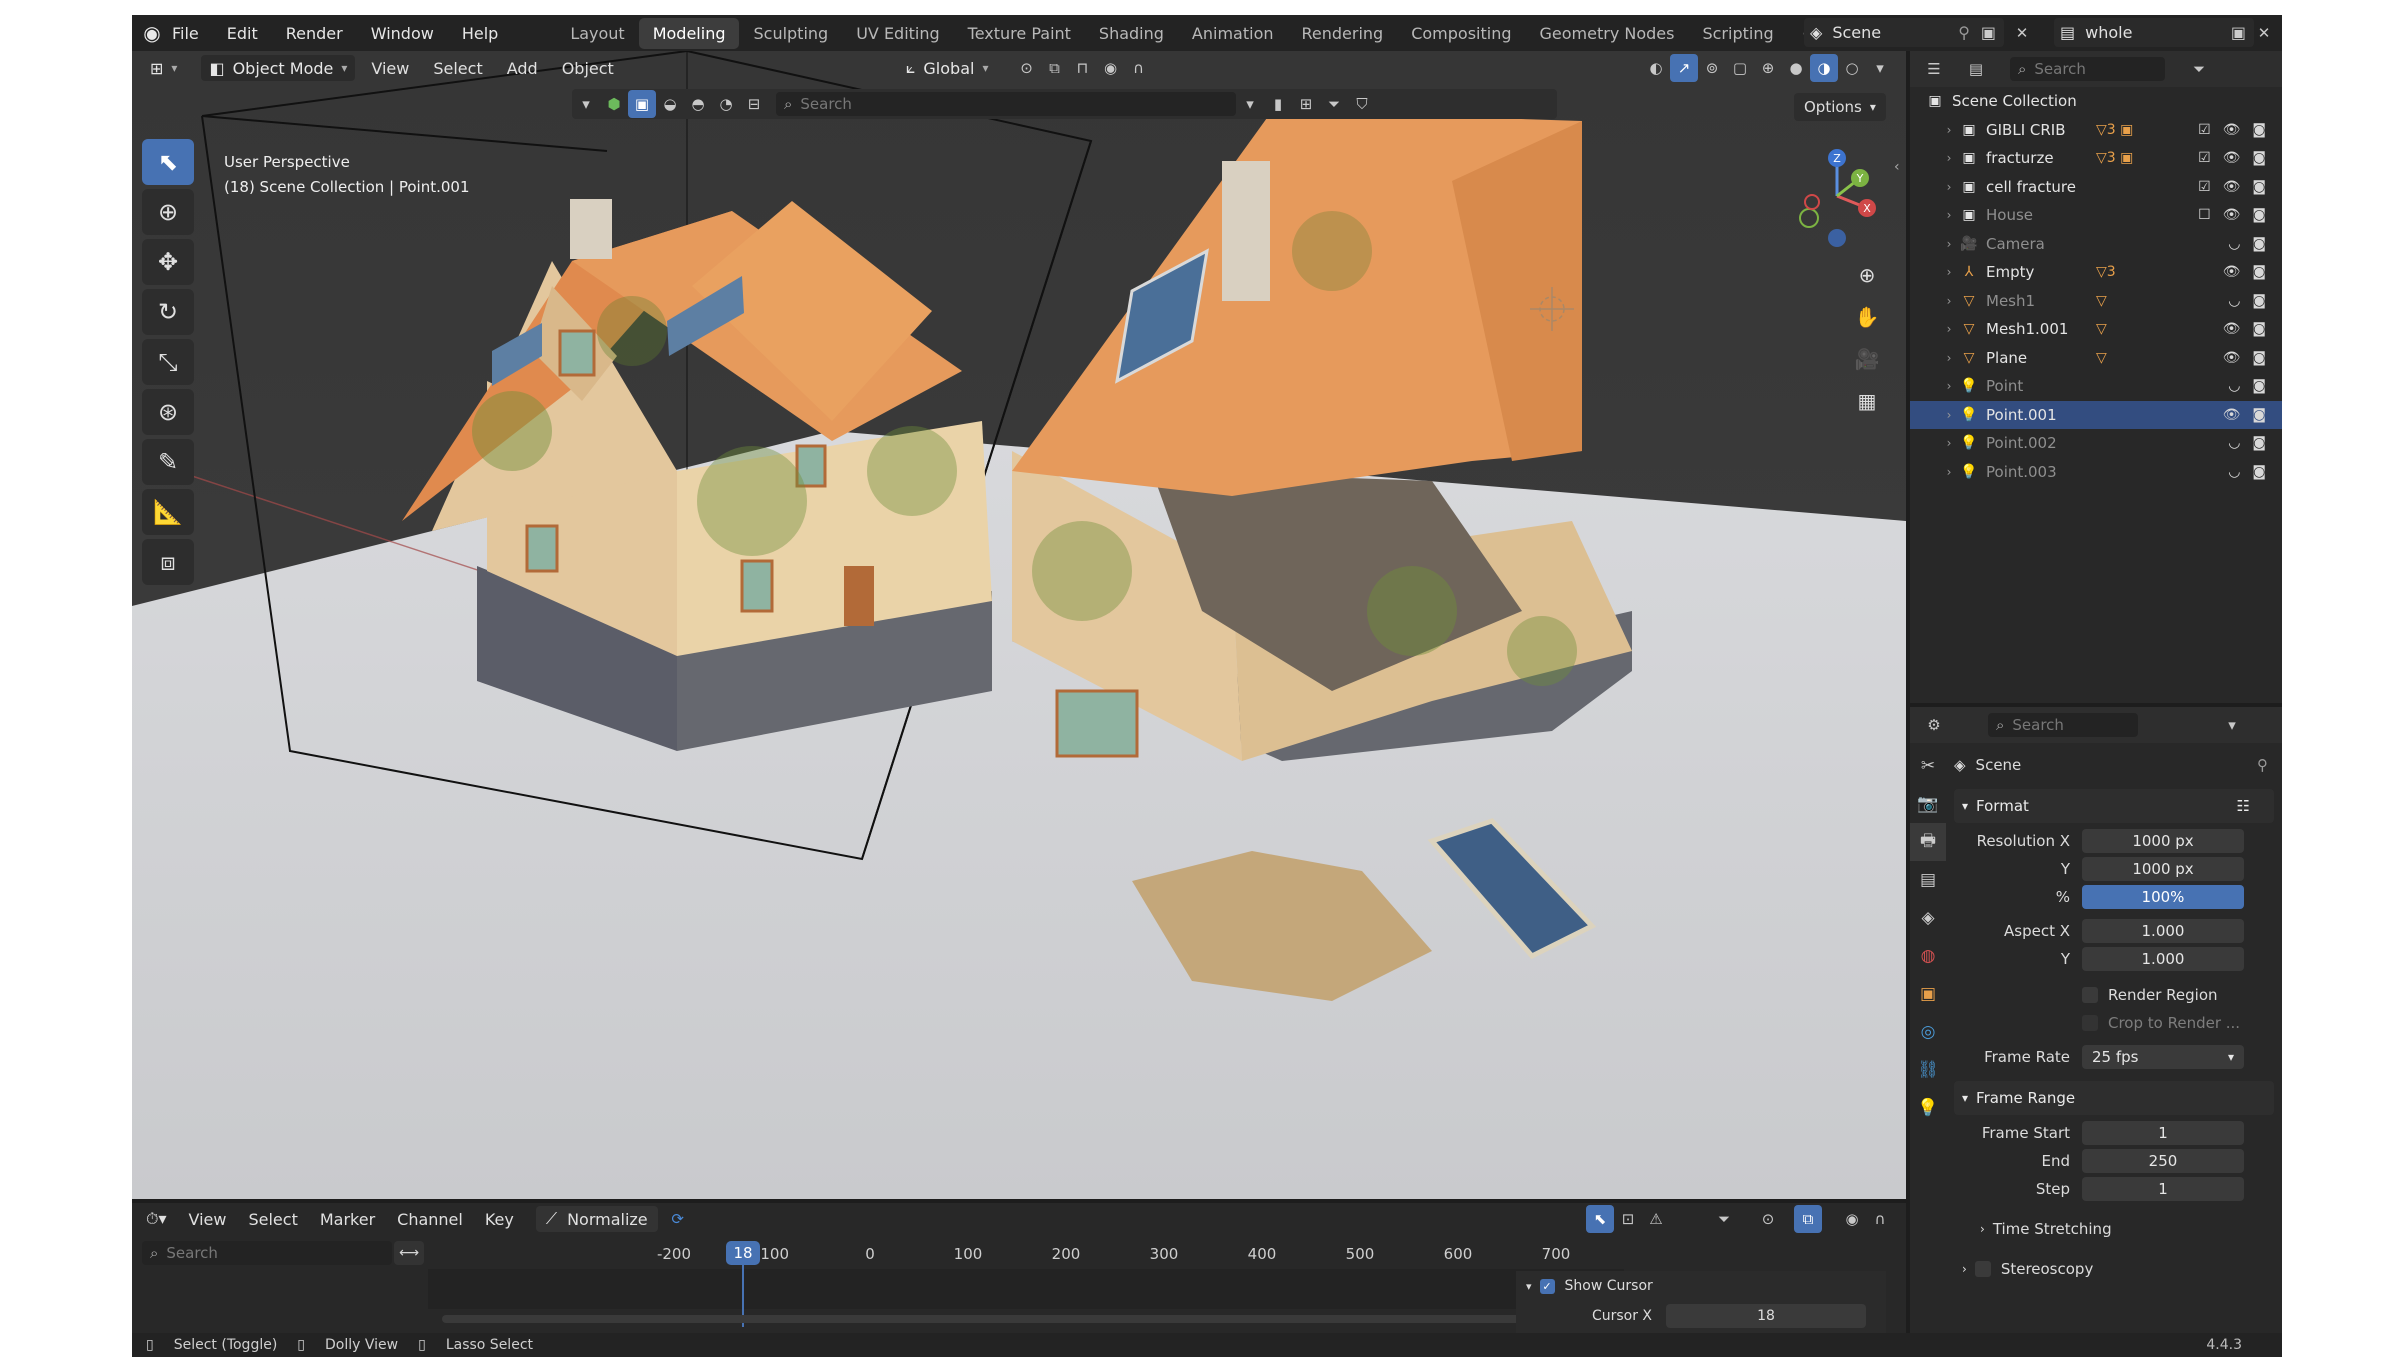 The image size is (2400, 1357). What do you see at coordinates (790, 33) in the screenshot?
I see `tab-sculpting: Sculpting` at bounding box center [790, 33].